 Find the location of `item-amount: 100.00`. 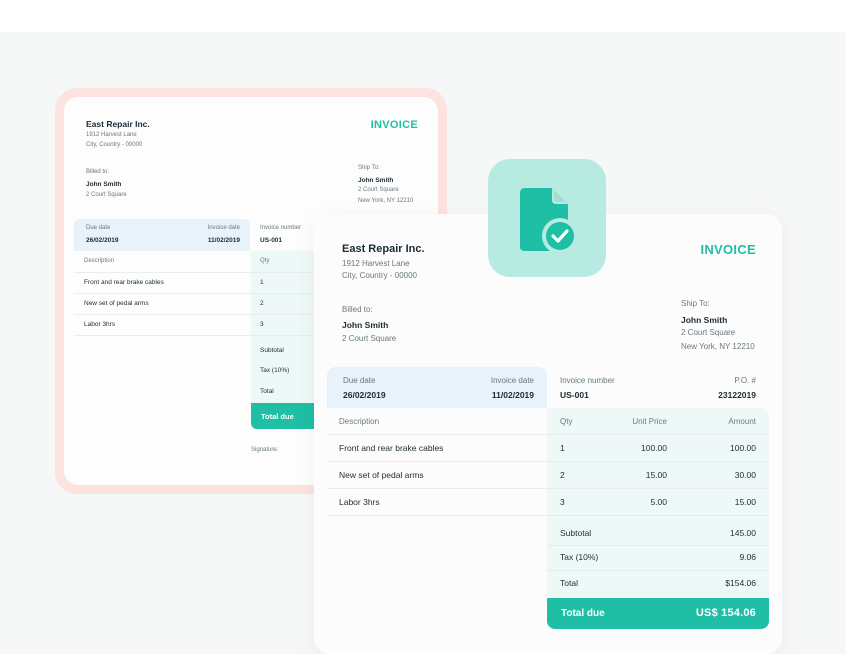

item-amount: 100.00 is located at coordinates (743, 448).